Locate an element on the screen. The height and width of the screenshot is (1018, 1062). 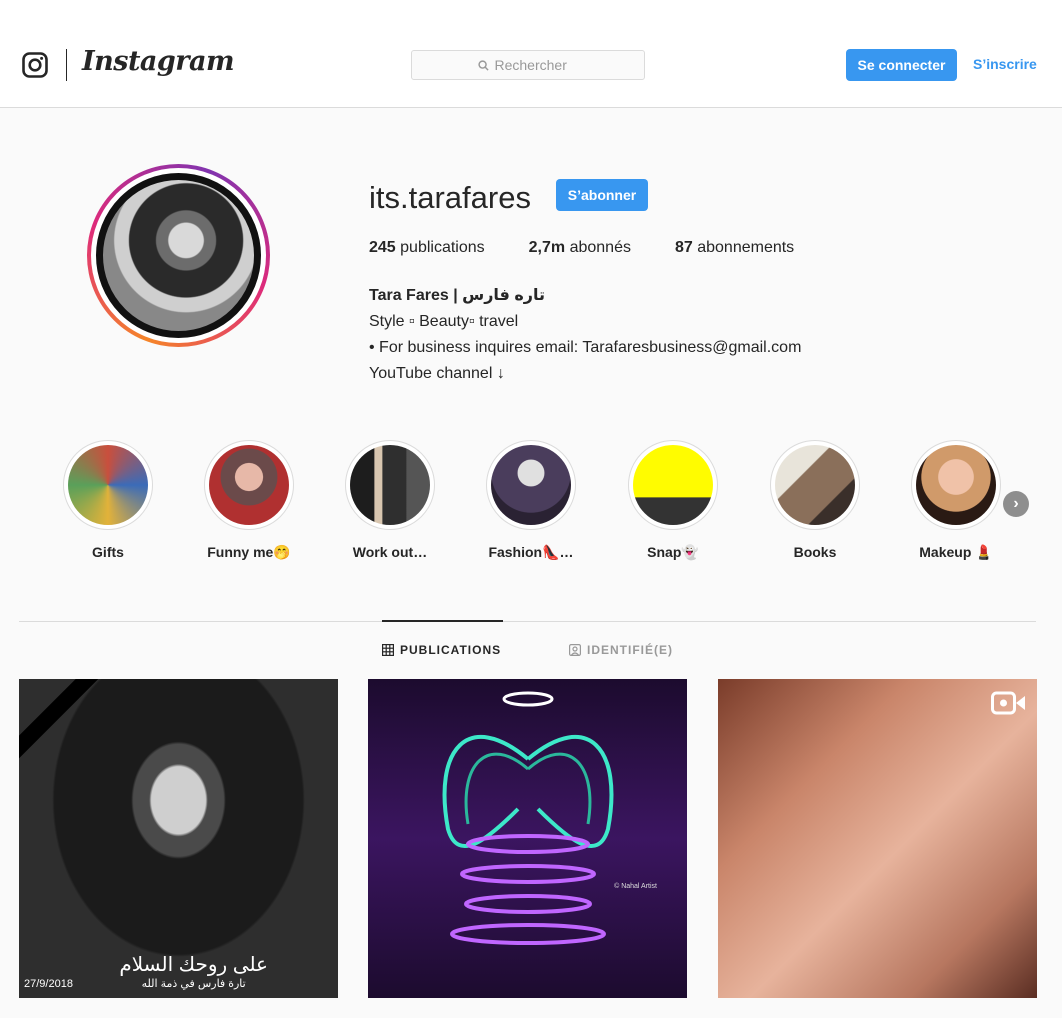
search-icon is located at coordinates (483, 65).